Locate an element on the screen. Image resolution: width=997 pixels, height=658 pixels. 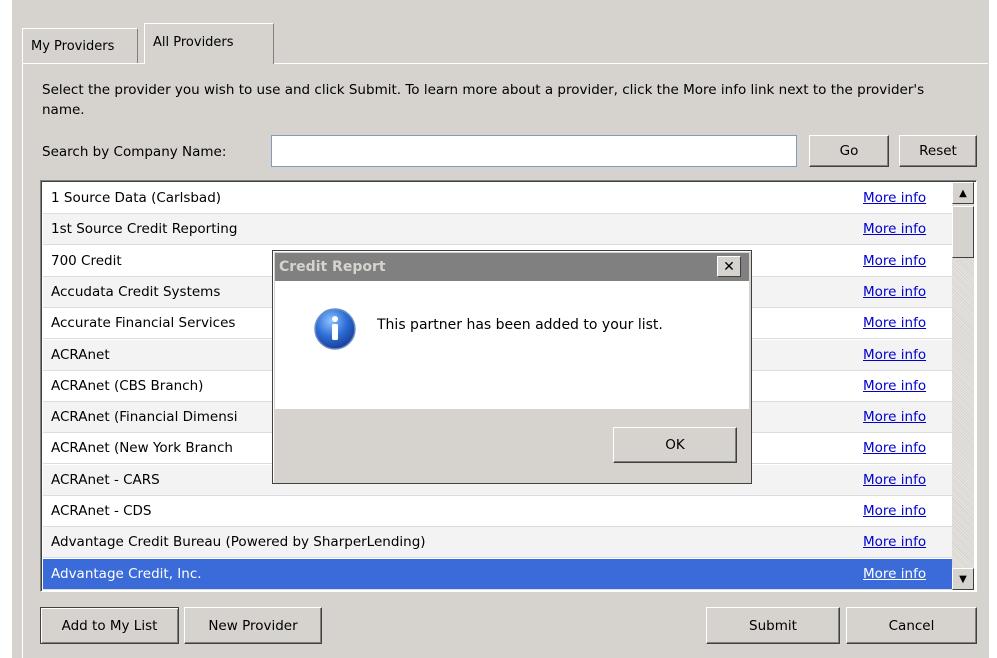
search-input is located at coordinates (534, 151).